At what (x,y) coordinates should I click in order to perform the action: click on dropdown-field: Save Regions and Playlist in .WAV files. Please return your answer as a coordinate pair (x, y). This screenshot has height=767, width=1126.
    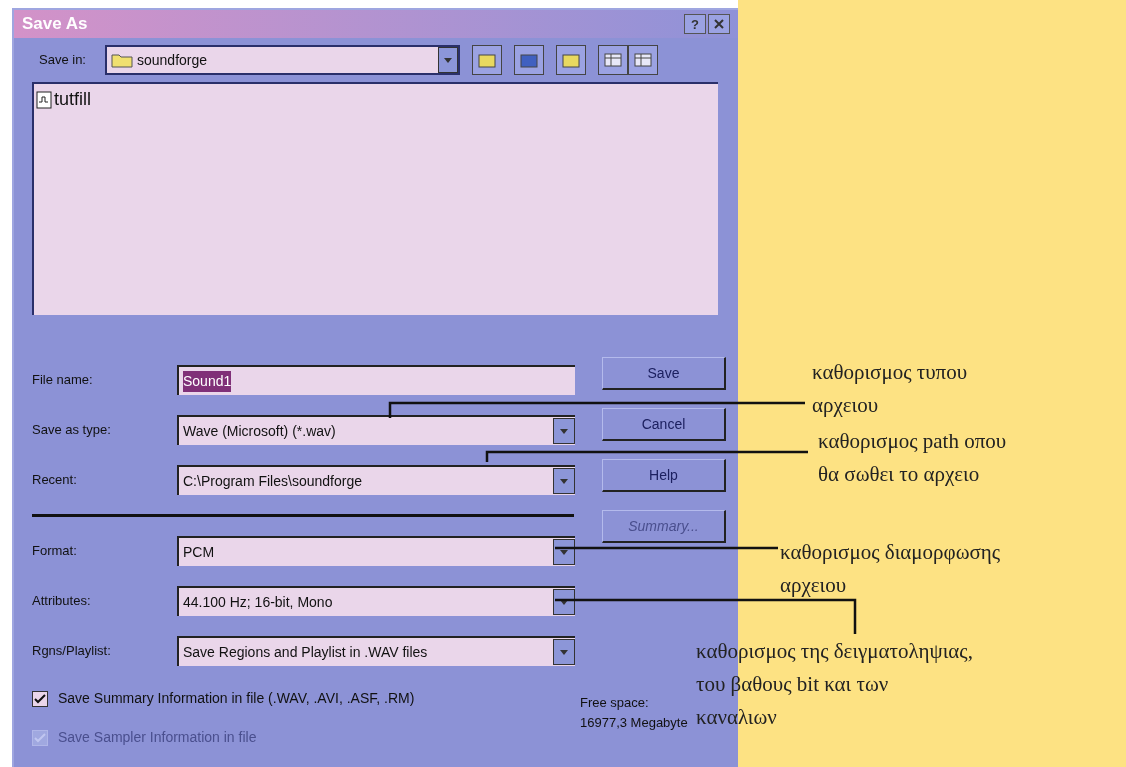
    Looking at the image, I should click on (376, 651).